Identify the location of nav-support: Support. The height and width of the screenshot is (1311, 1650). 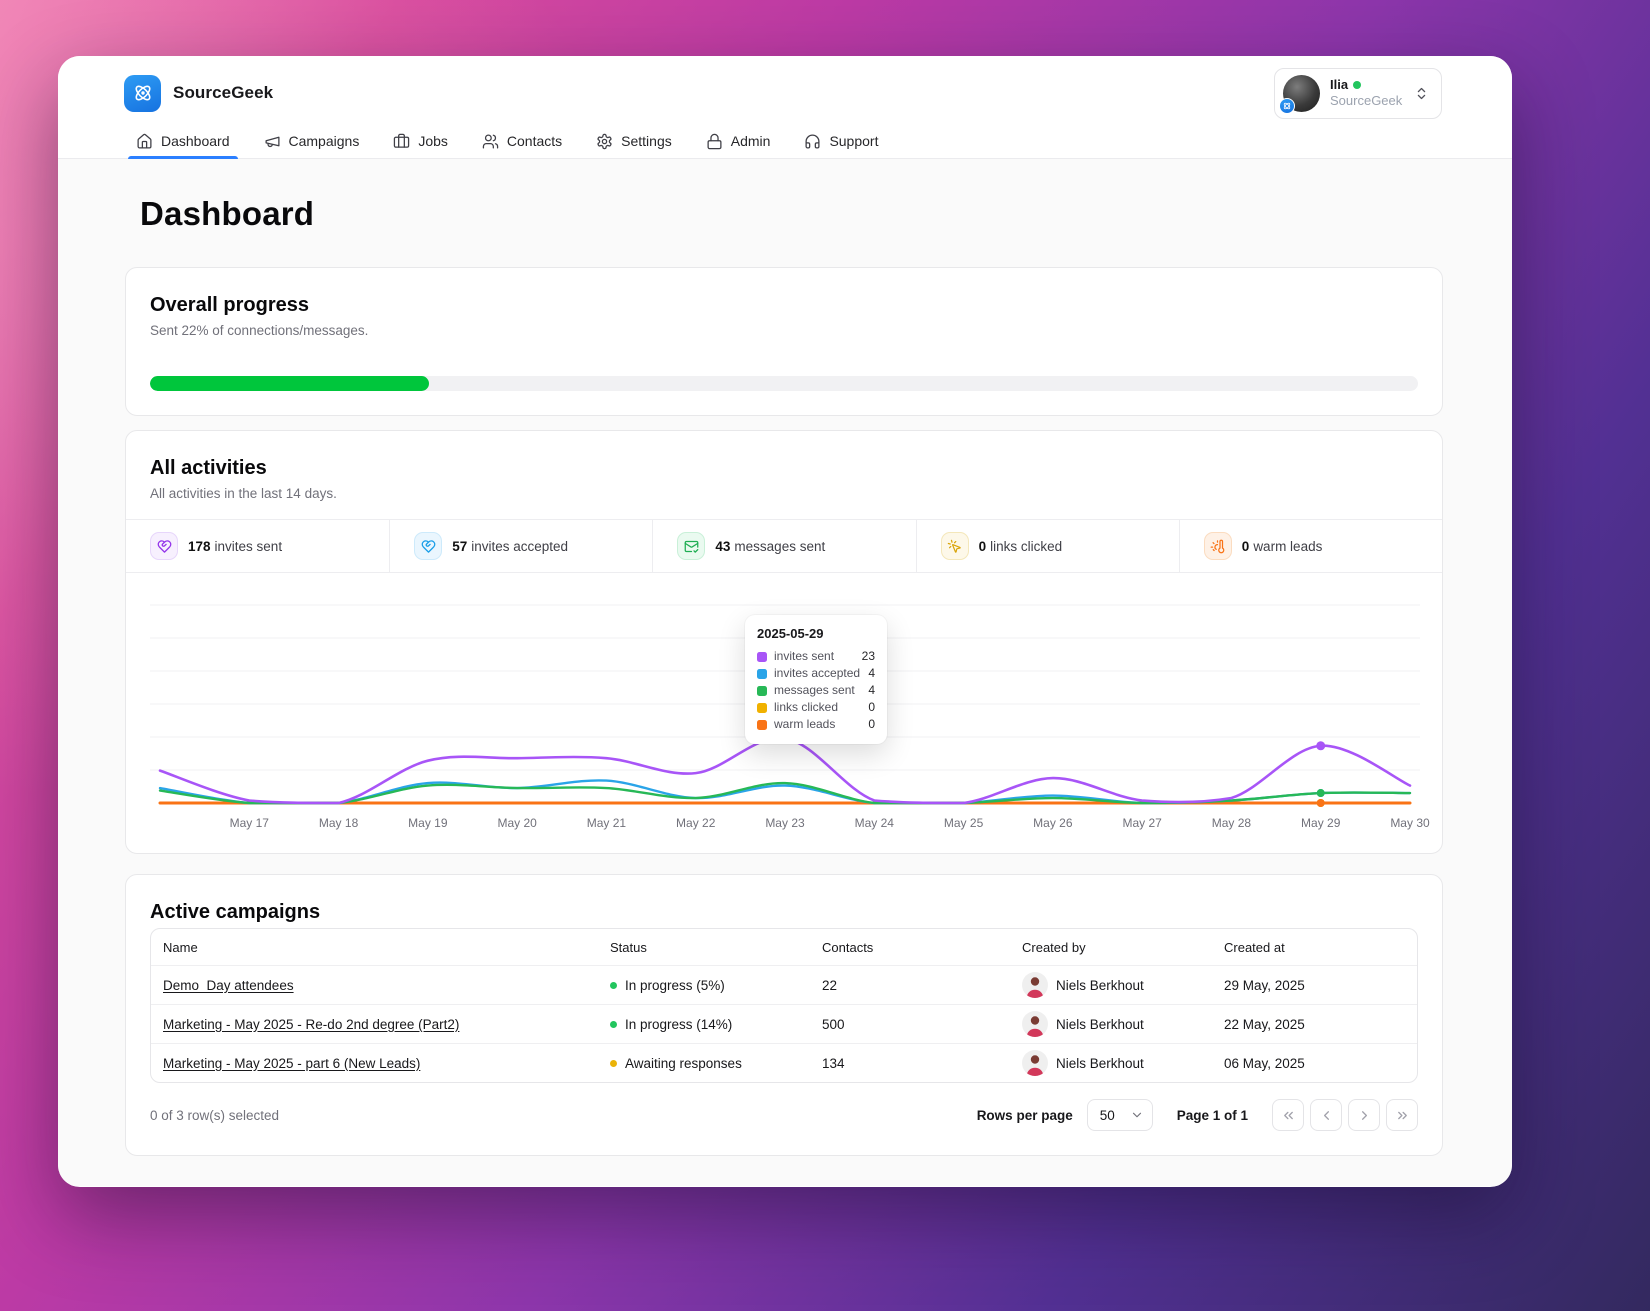
(841, 141).